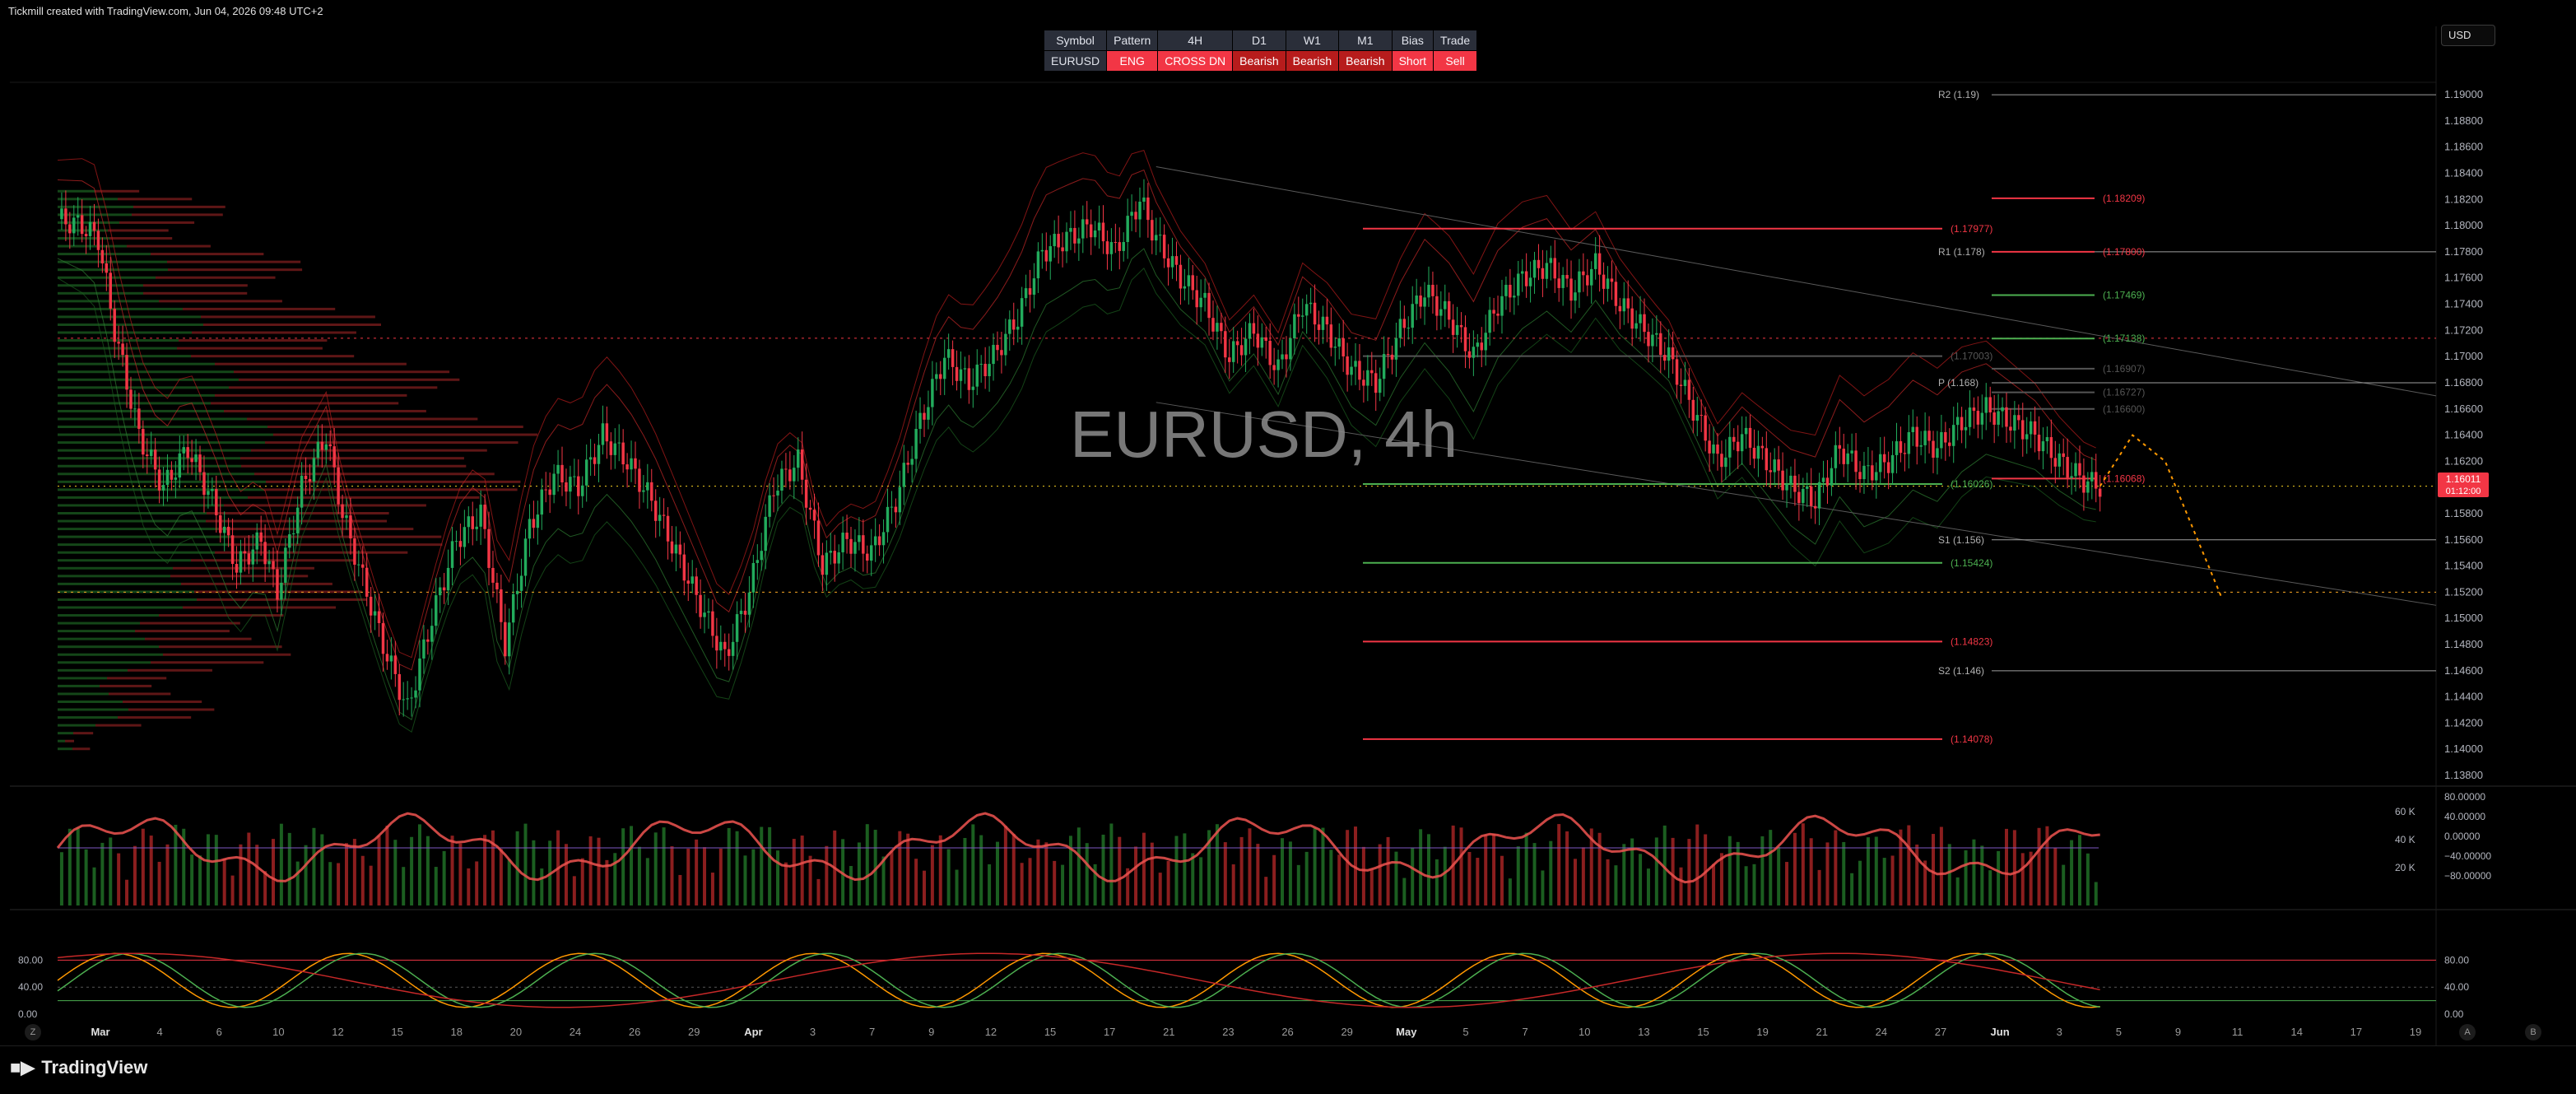  Describe the element at coordinates (2463, 749) in the screenshot. I see `price-tick-label: 1.14000` at that location.